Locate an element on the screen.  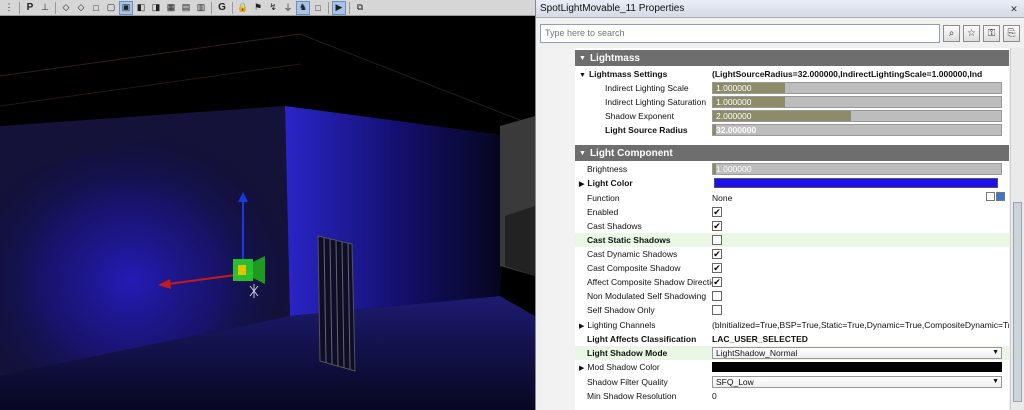
favorite-star-icon: ☆ is located at coordinates (971, 33).